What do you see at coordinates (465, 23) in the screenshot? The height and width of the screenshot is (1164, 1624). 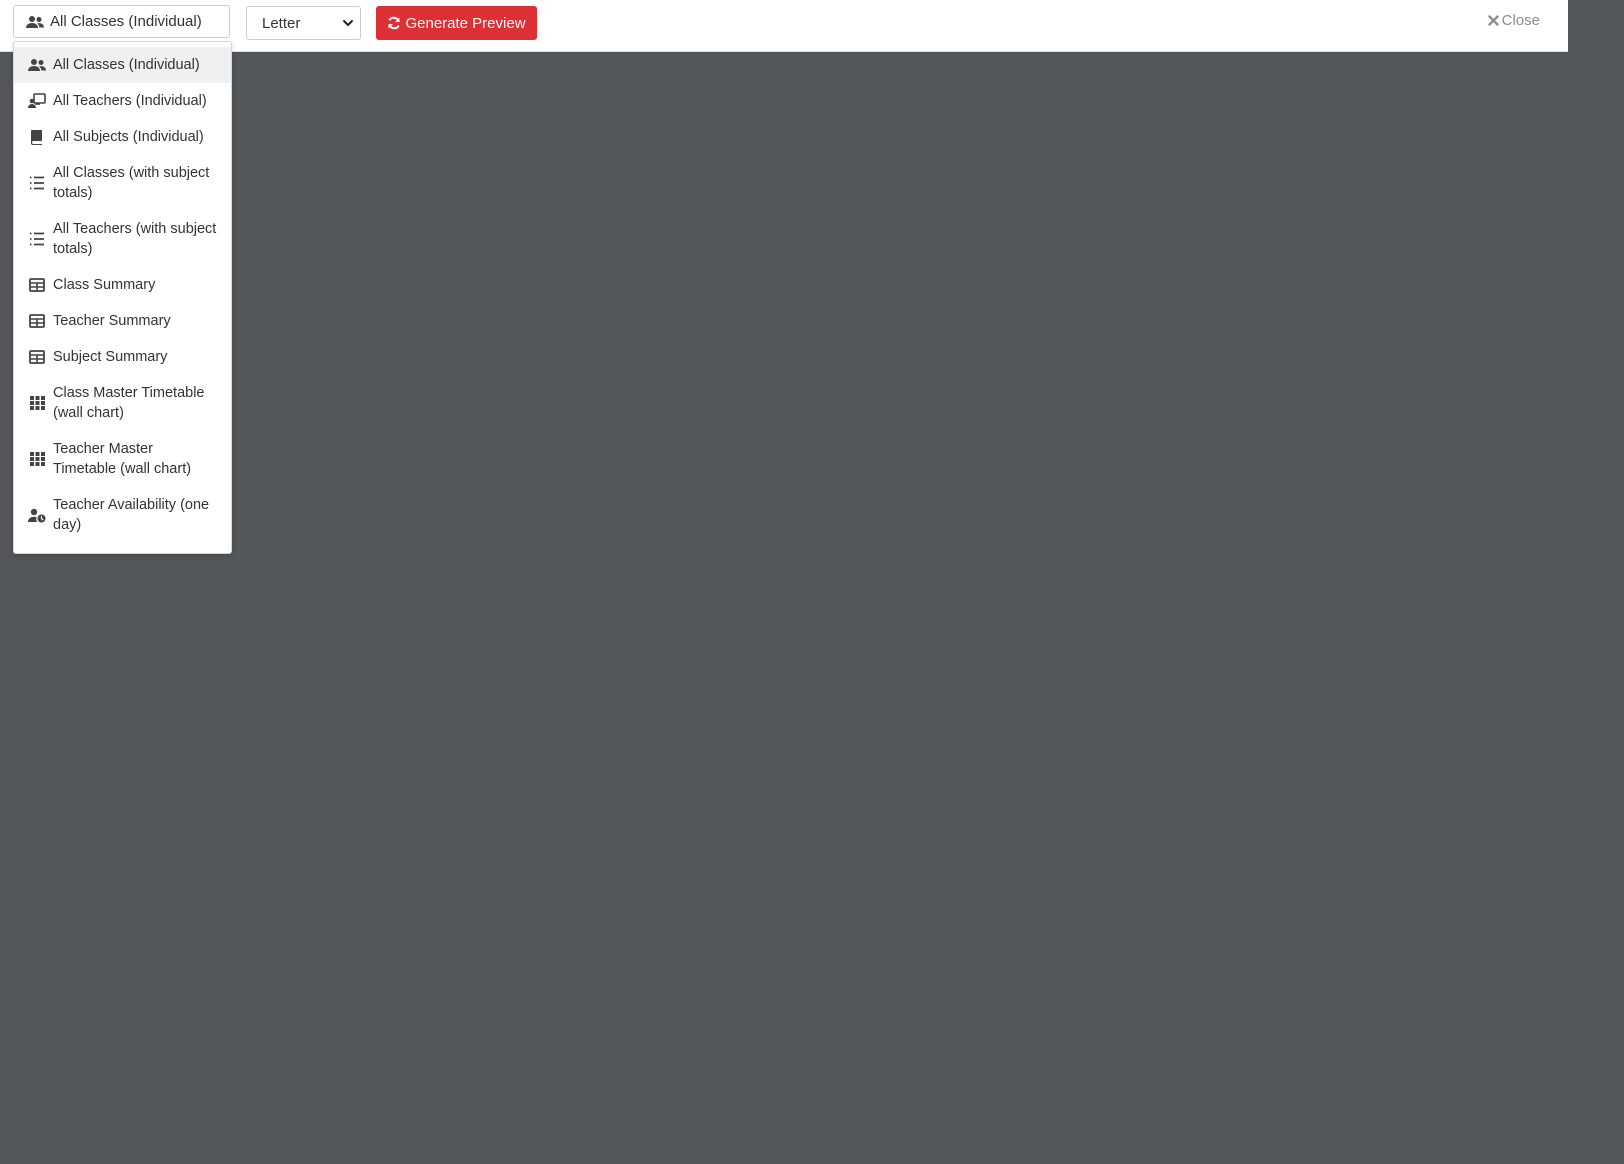 I see `generate-preview-label: Generate Preview` at bounding box center [465, 23].